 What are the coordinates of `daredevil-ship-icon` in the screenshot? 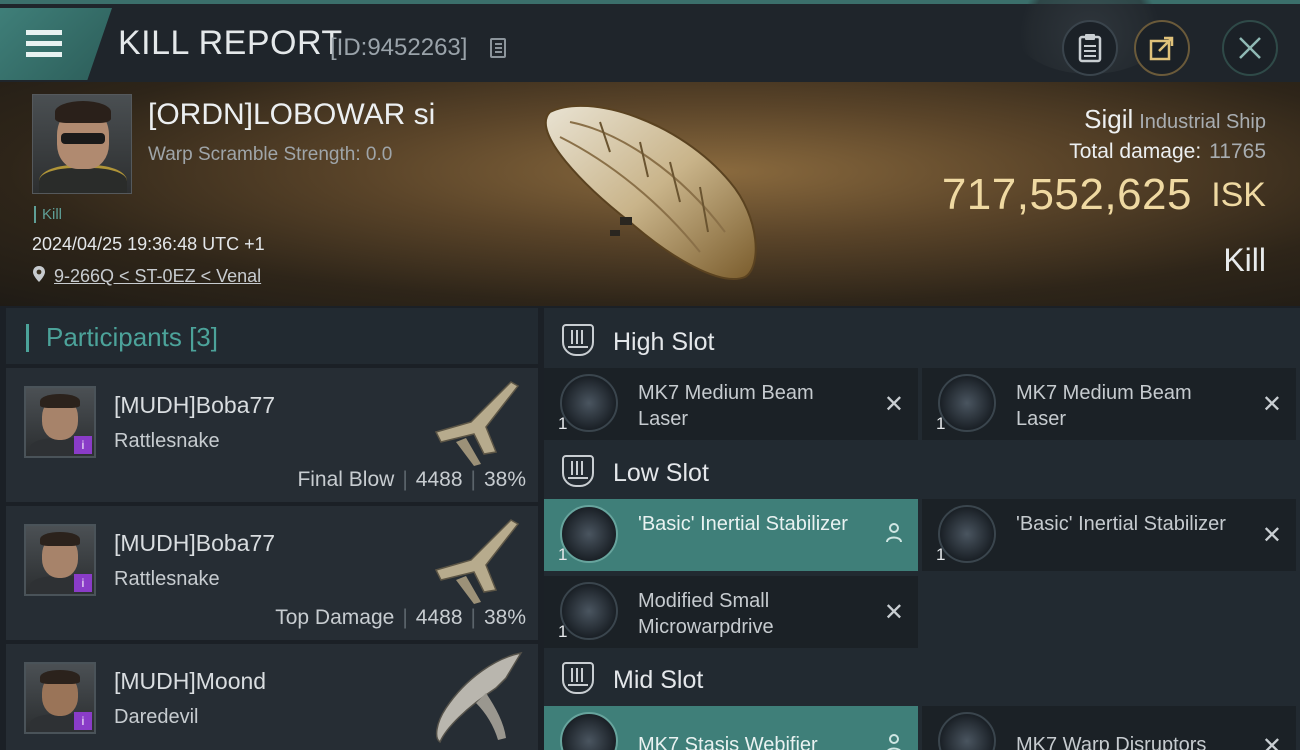 It's located at (479, 697).